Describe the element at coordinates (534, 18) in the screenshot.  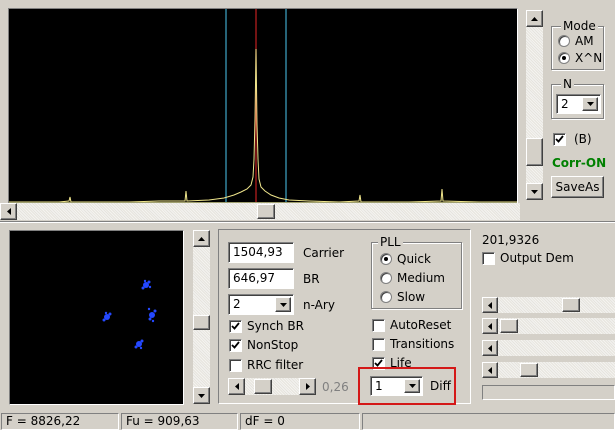
I see `scroll-up-button` at that location.